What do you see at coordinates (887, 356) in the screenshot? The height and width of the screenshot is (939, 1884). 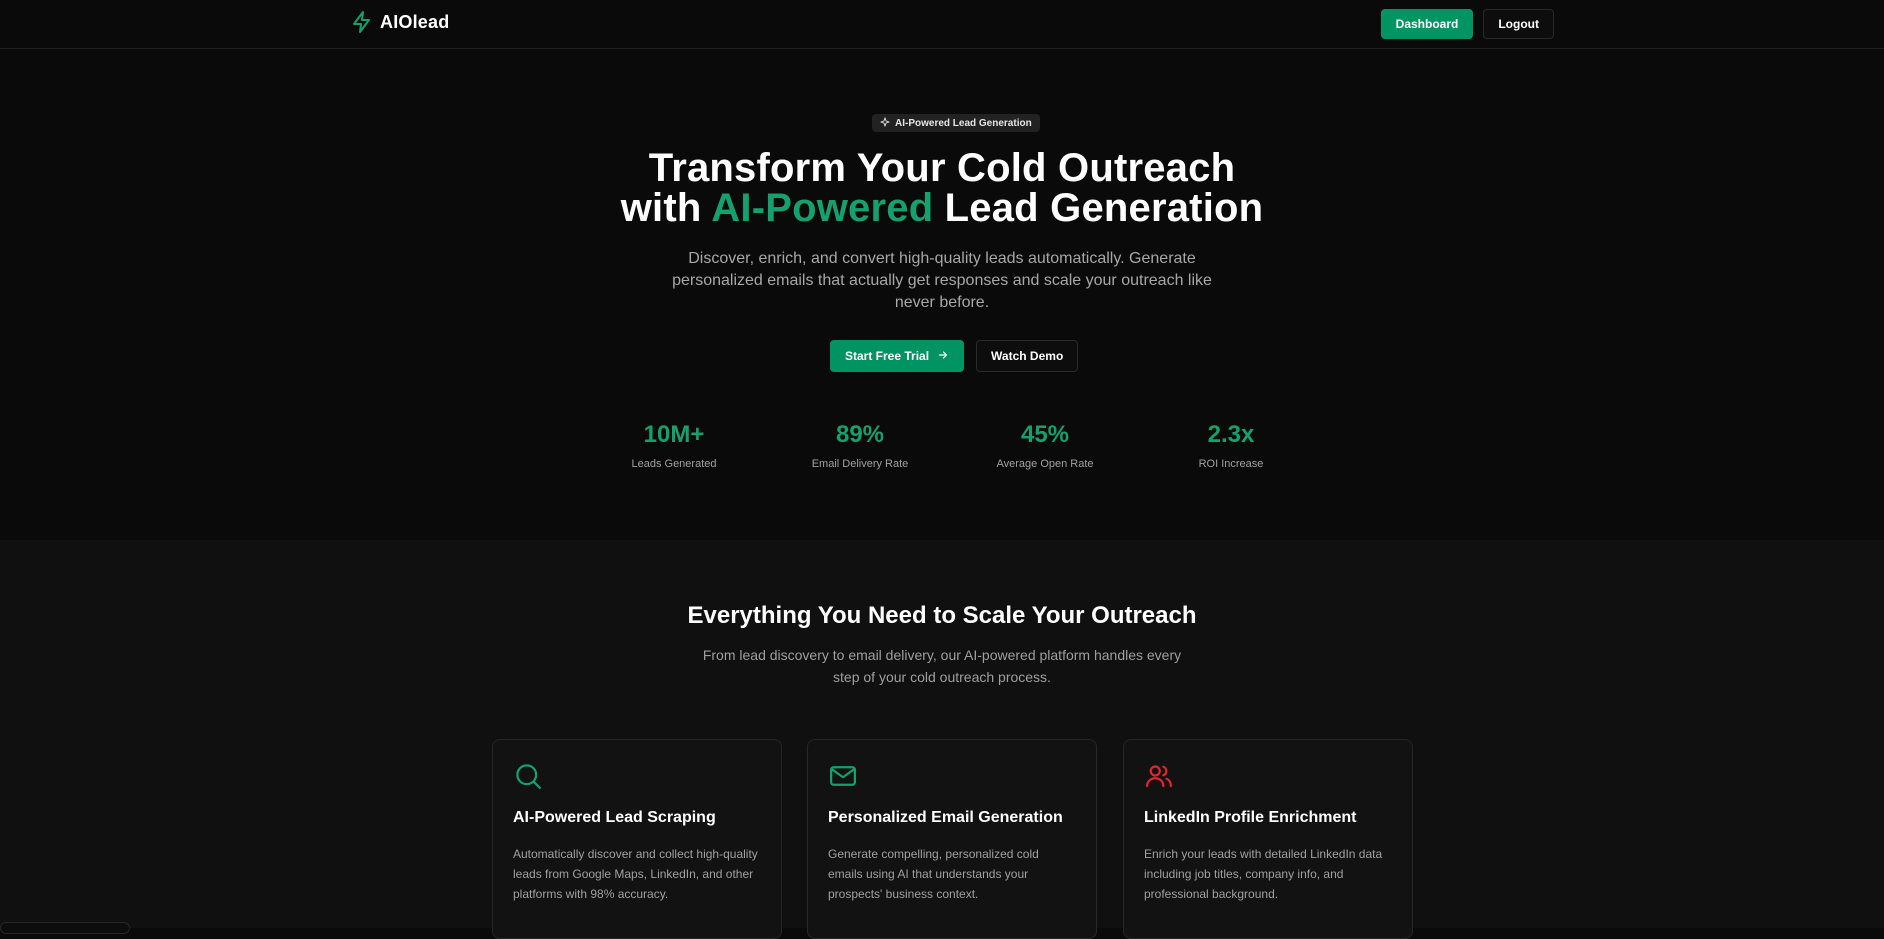 I see `start-free-trial-label: Start Free Trial` at bounding box center [887, 356].